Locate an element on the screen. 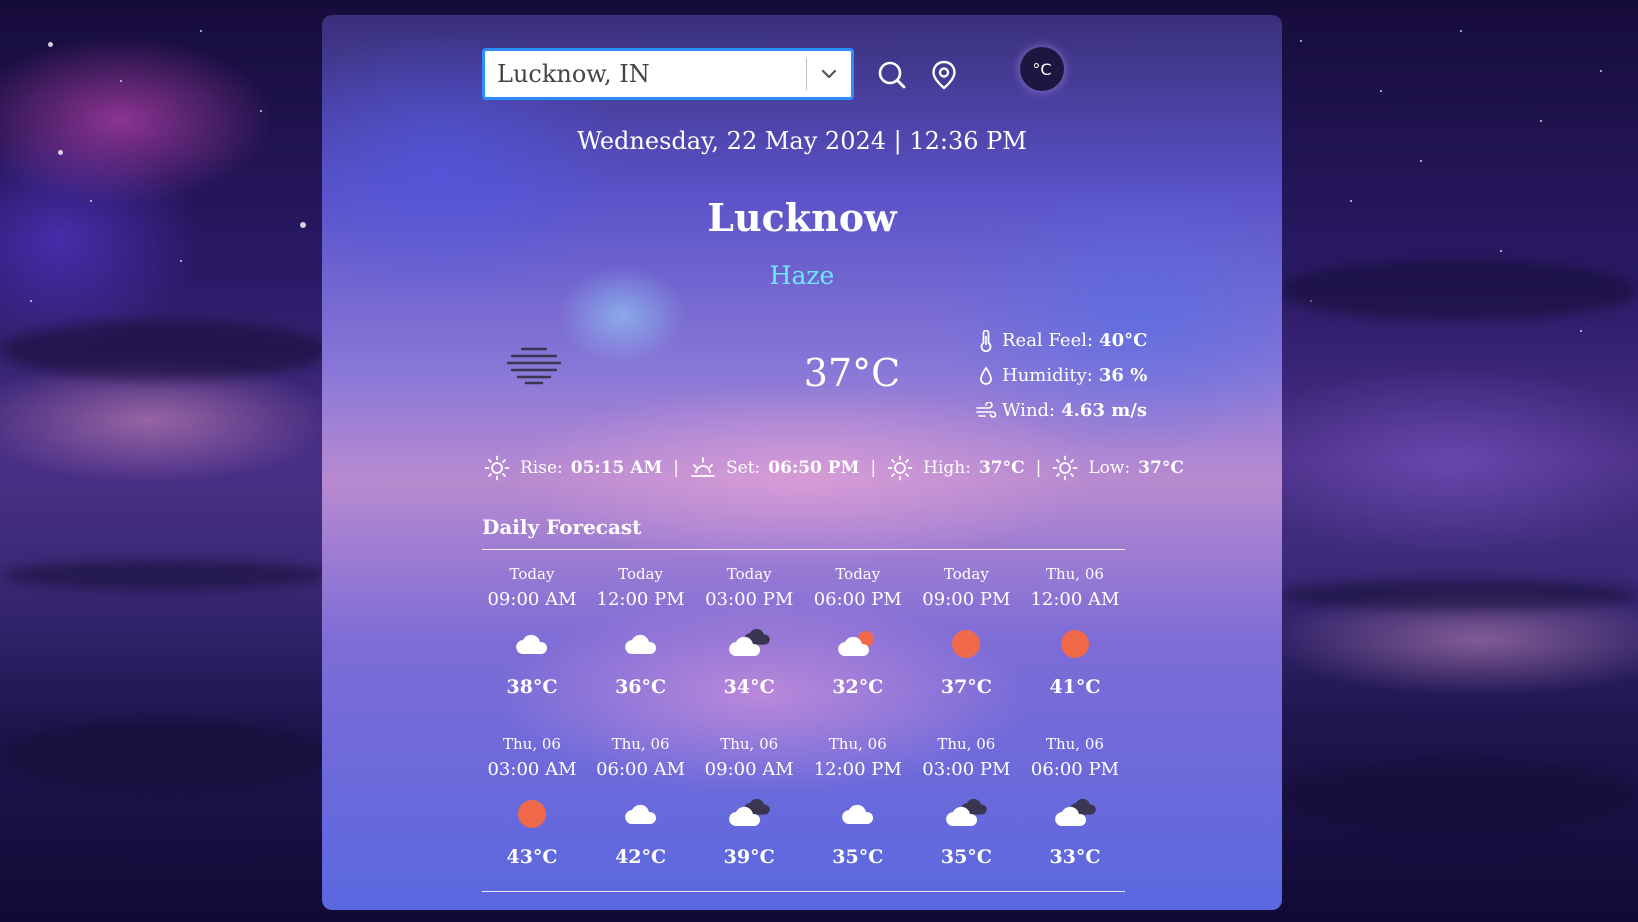  thermometer-icon is located at coordinates (986, 340).